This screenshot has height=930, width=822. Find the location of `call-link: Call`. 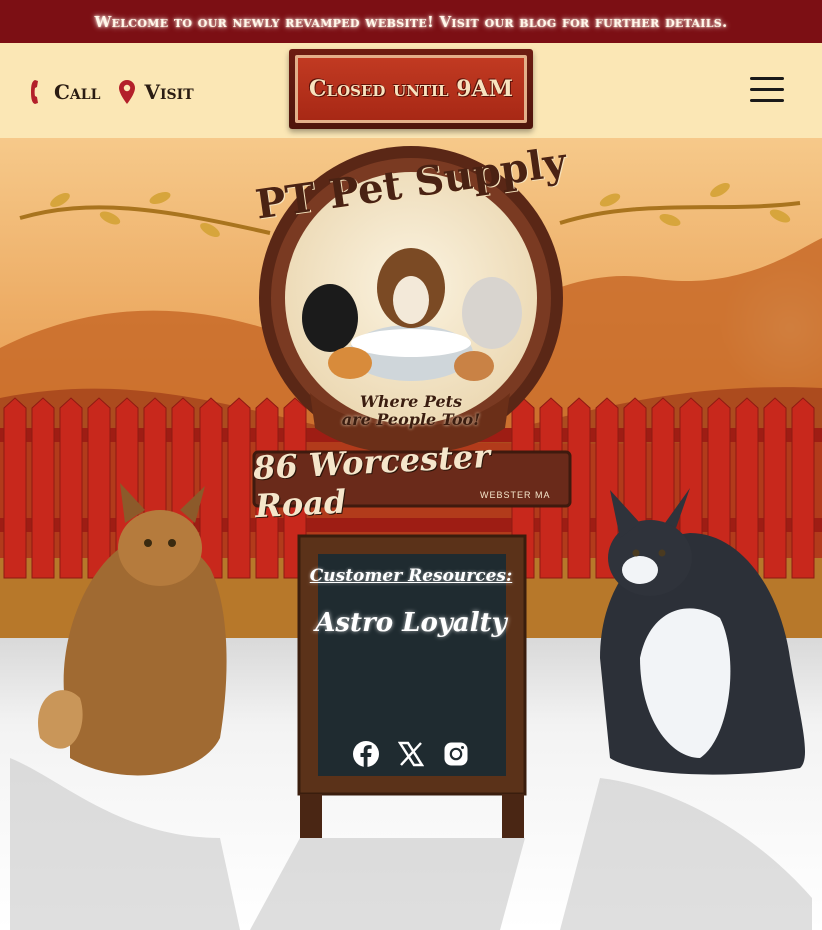

call-link: Call is located at coordinates (65, 92).